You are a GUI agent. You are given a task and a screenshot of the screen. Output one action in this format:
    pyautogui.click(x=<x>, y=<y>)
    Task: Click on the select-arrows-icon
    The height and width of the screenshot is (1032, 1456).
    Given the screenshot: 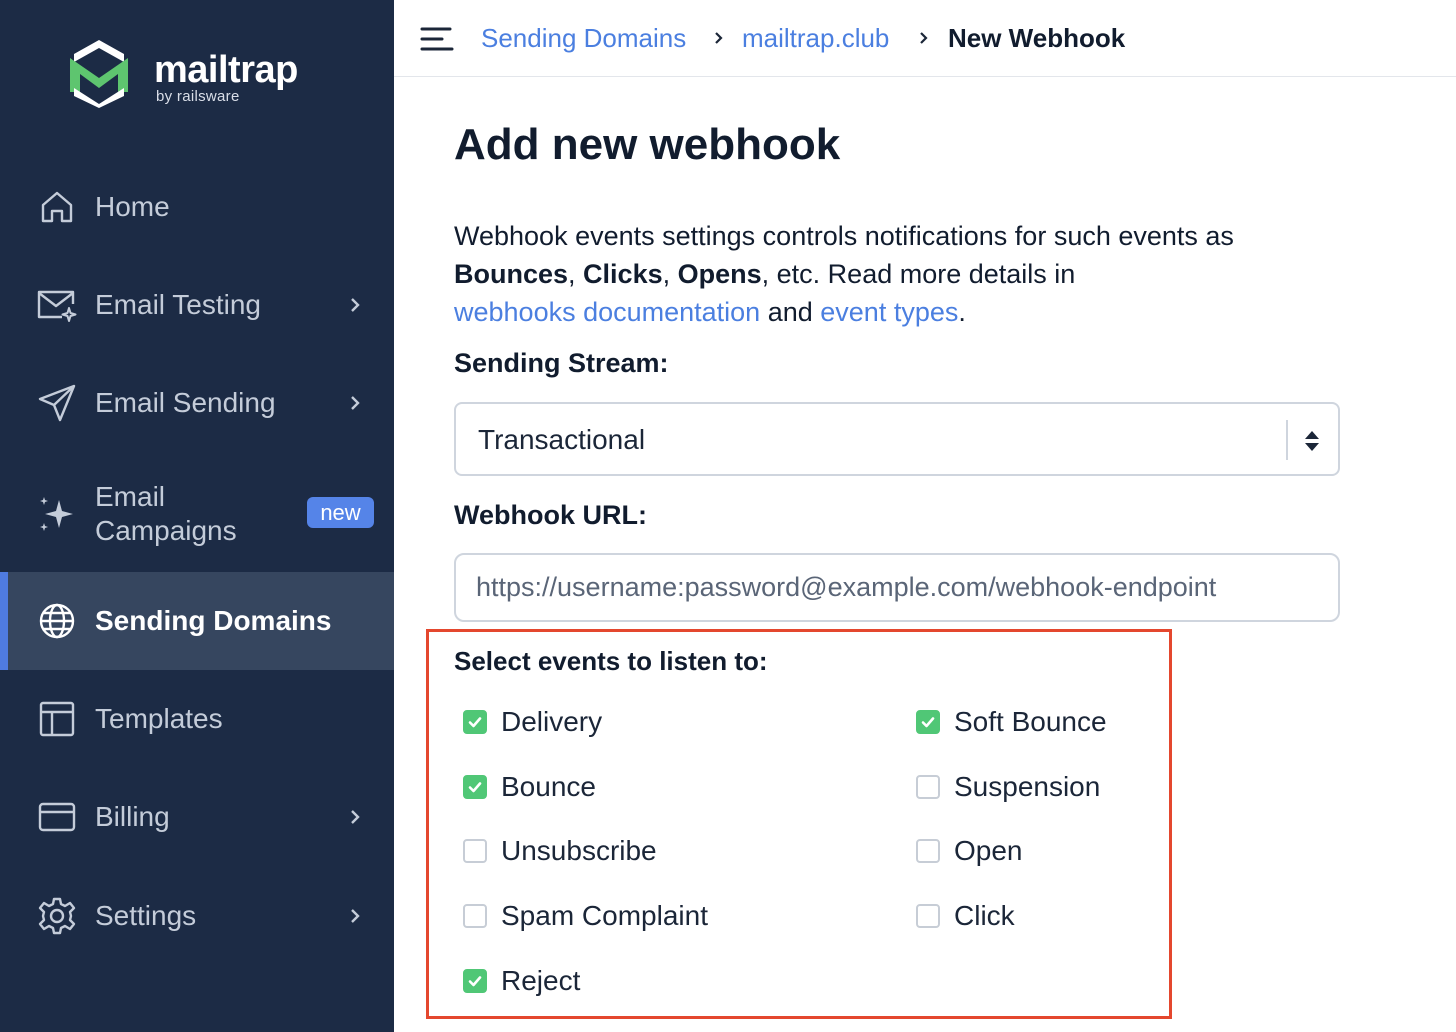 What is the action you would take?
    pyautogui.click(x=1312, y=441)
    